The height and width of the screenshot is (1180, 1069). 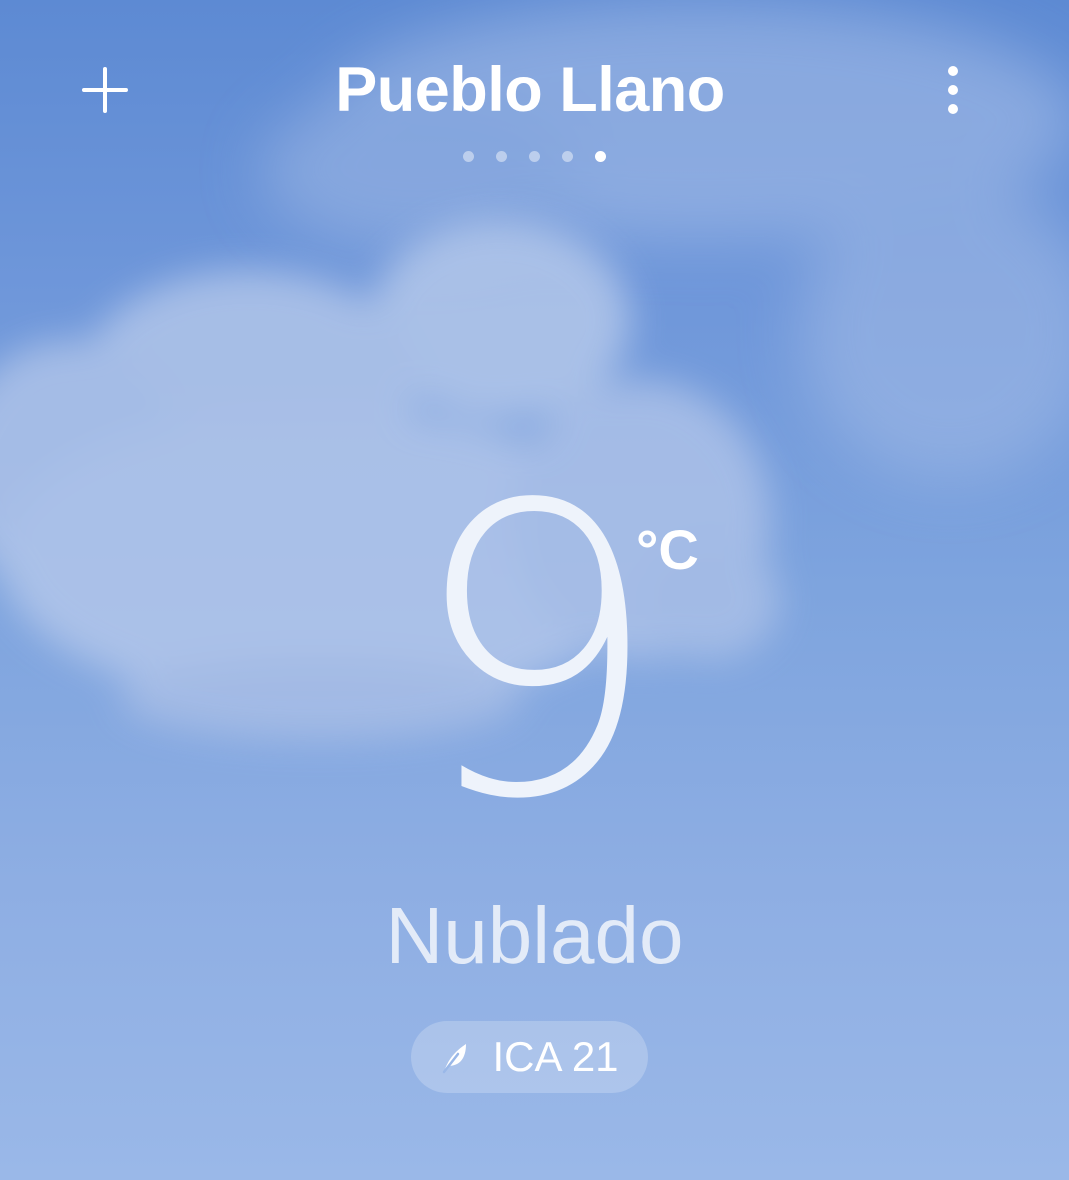 What do you see at coordinates (555, 1056) in the screenshot?
I see `air-quality-label: ICA 21` at bounding box center [555, 1056].